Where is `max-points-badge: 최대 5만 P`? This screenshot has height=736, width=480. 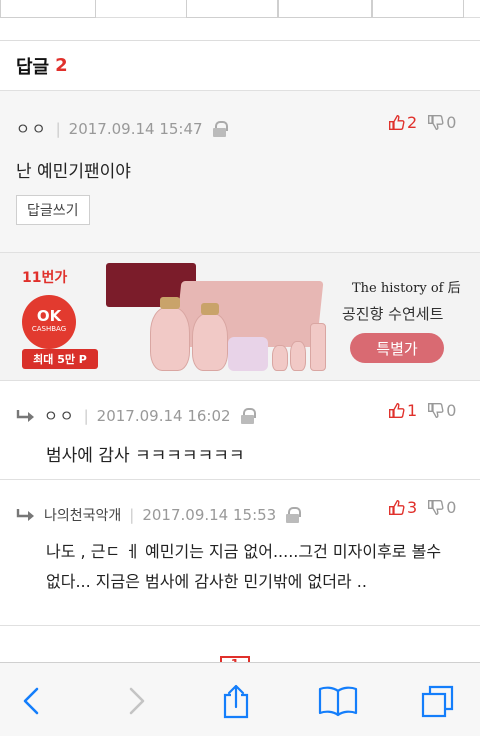
max-points-badge: 최대 5만 P is located at coordinates (60, 359).